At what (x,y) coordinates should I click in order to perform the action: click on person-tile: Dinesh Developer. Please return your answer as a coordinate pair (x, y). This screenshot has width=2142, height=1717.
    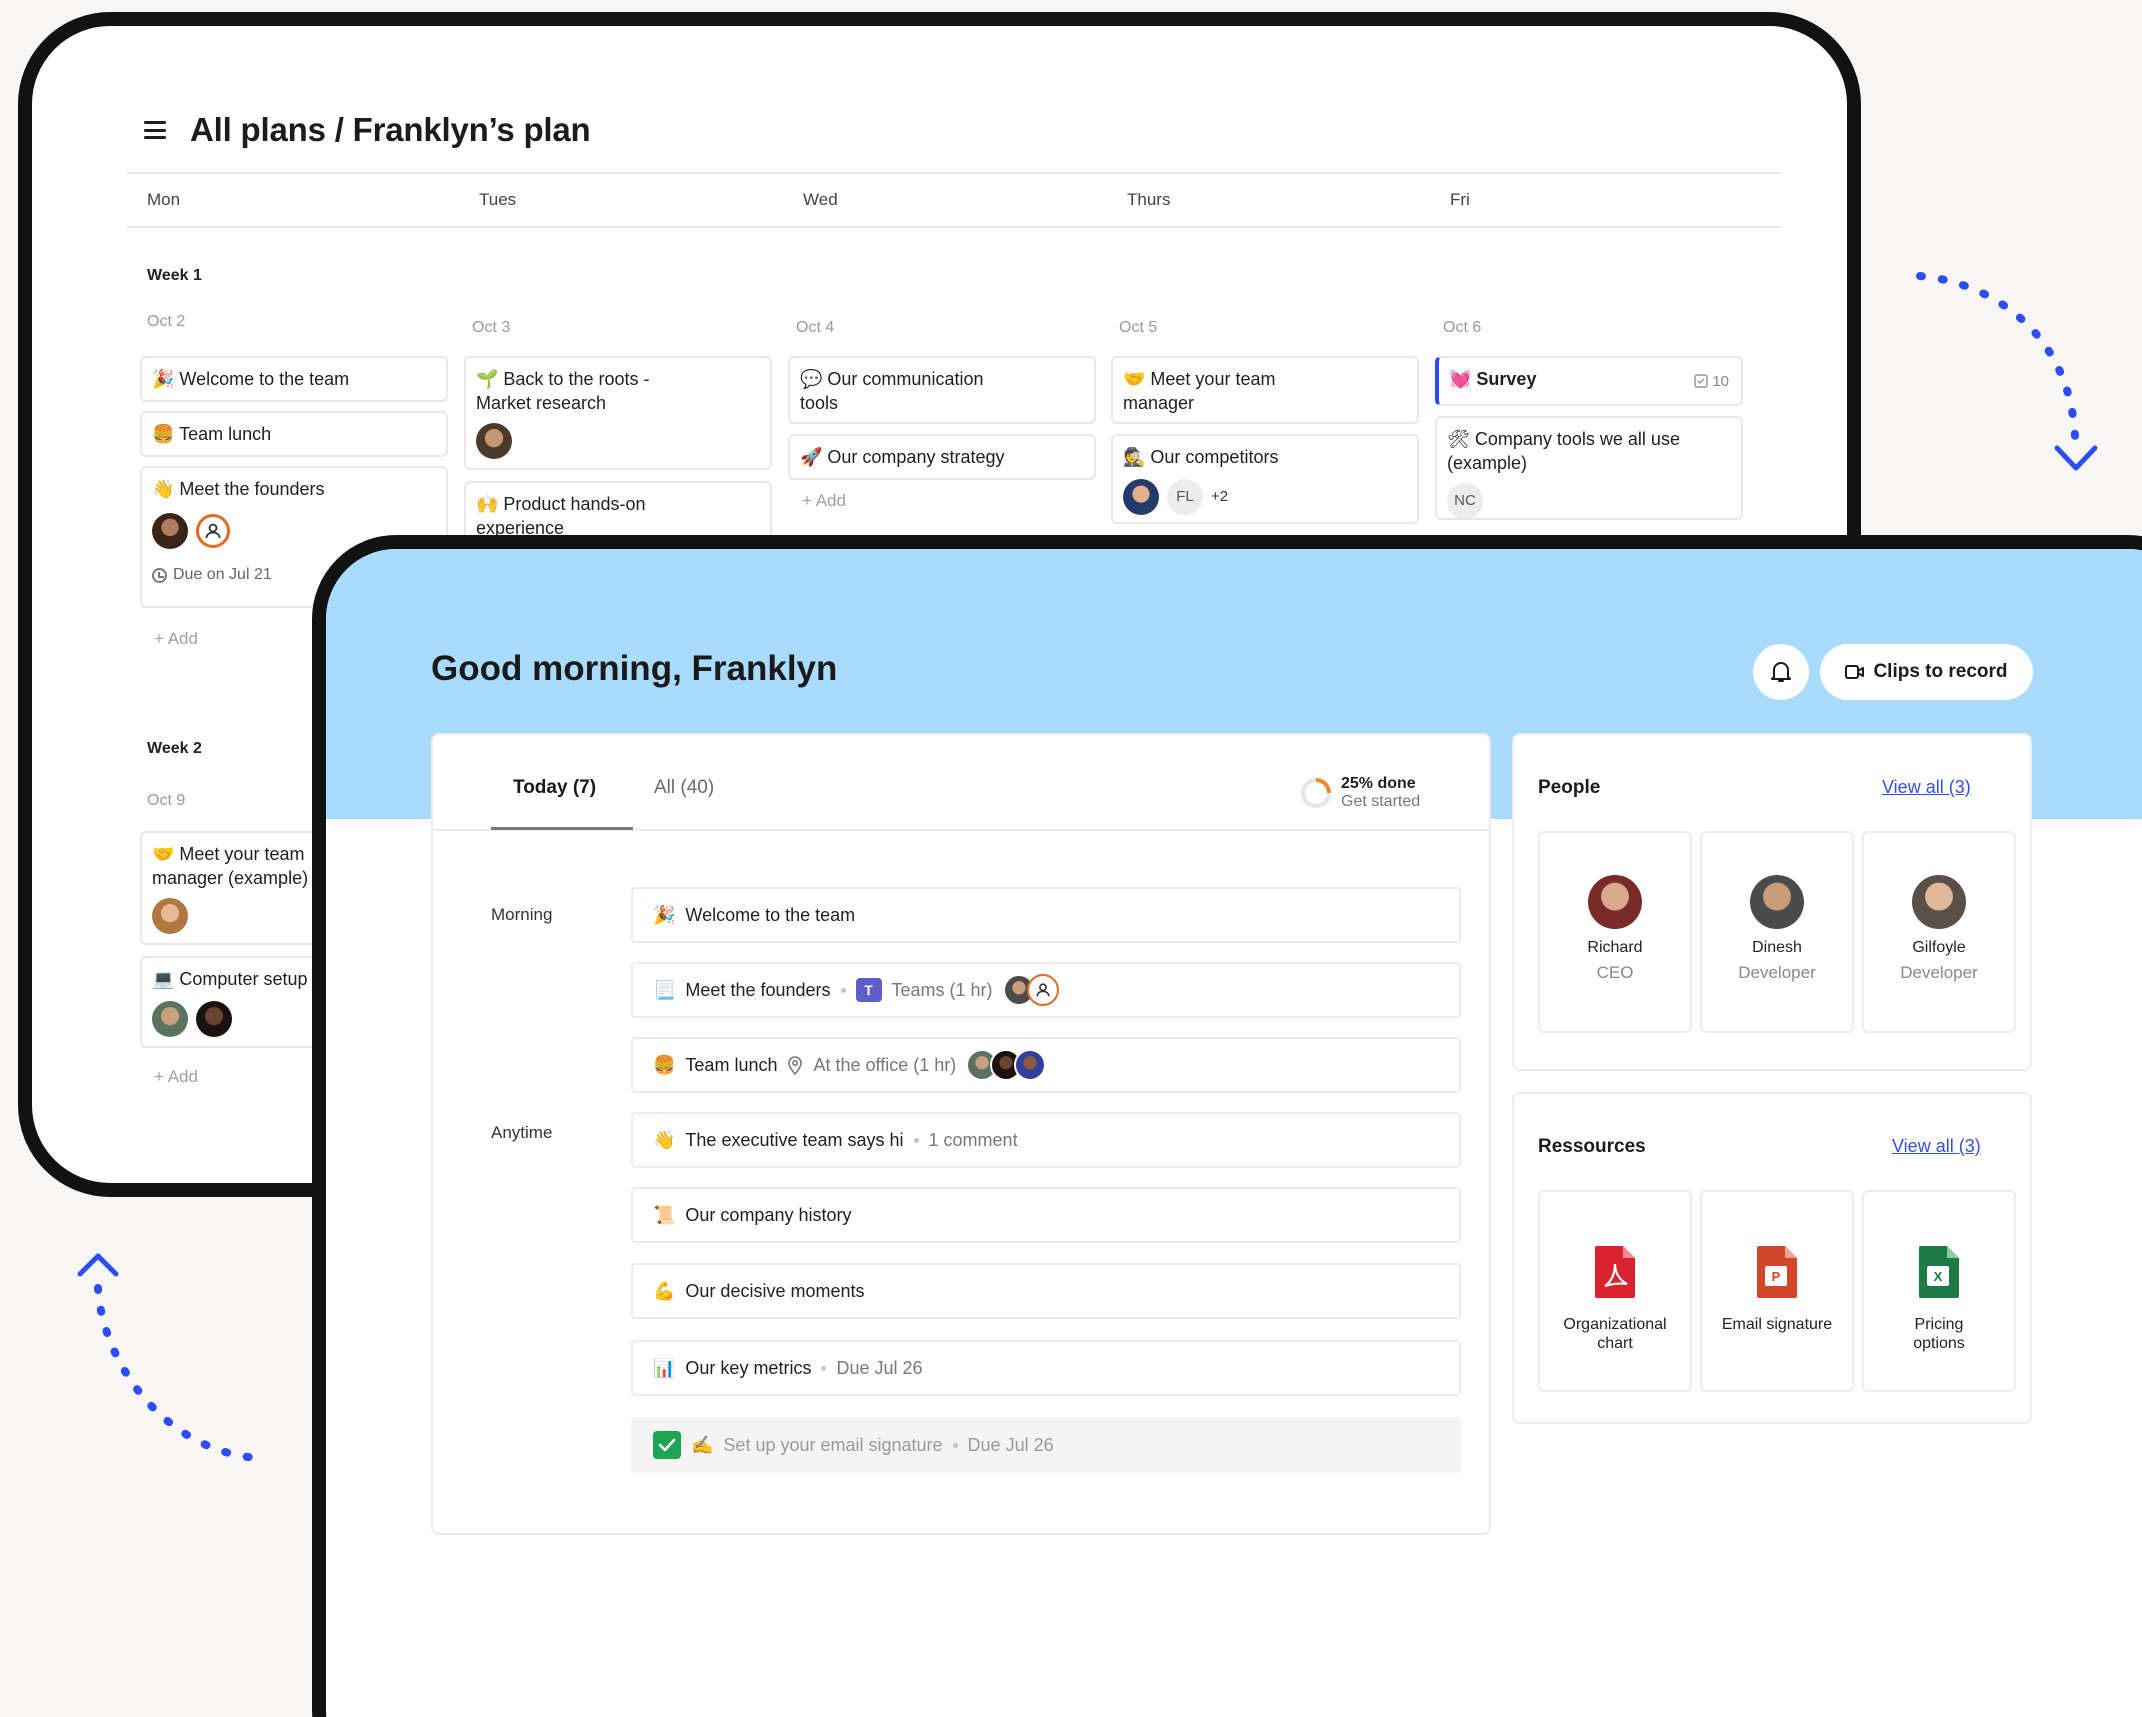
    Looking at the image, I should click on (1777, 932).